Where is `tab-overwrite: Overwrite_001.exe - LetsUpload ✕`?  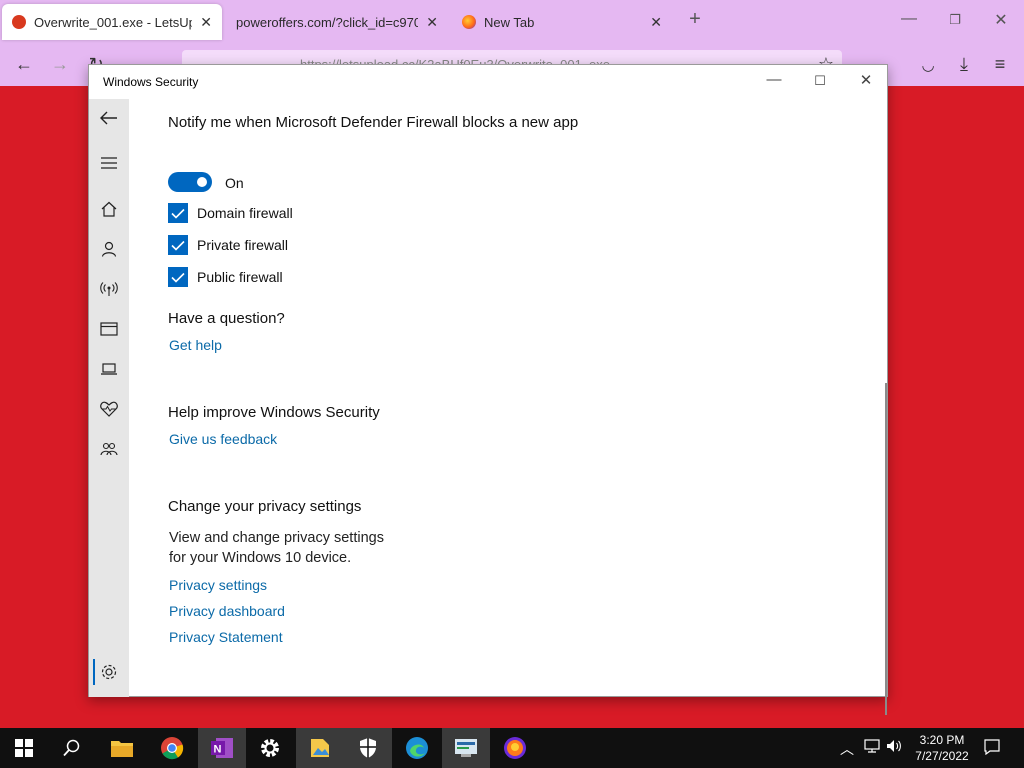 tab-overwrite: Overwrite_001.exe - LetsUpload ✕ is located at coordinates (112, 22).